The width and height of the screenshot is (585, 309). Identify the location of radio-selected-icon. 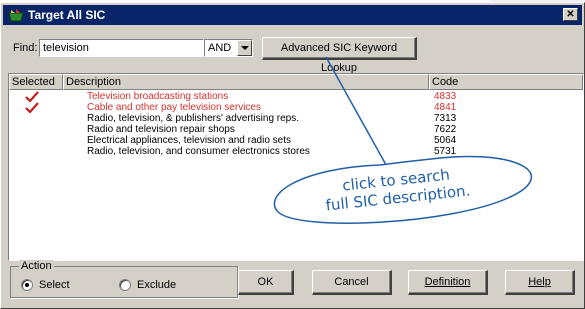
(27, 285).